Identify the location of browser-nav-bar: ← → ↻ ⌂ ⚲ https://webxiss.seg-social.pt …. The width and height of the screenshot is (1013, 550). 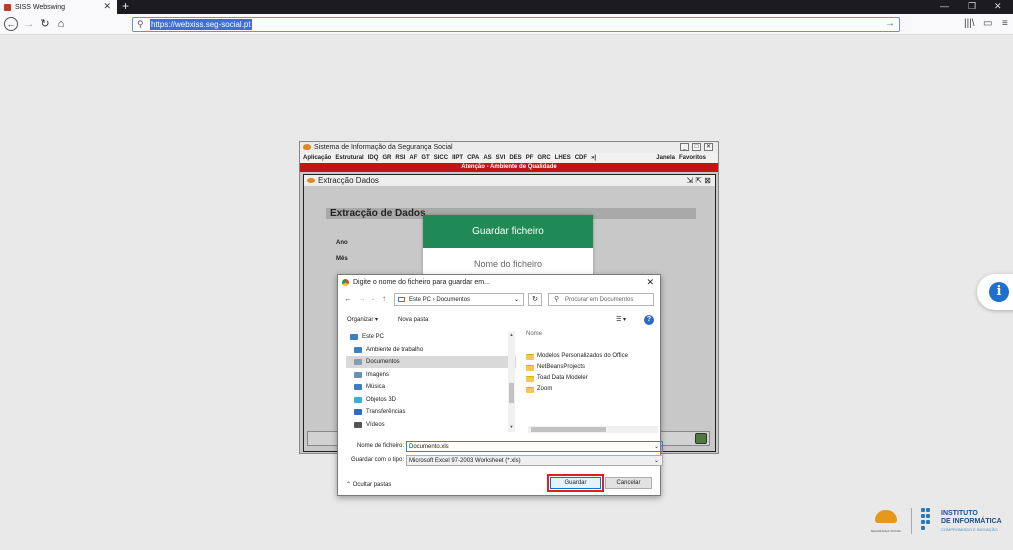
(506, 24).